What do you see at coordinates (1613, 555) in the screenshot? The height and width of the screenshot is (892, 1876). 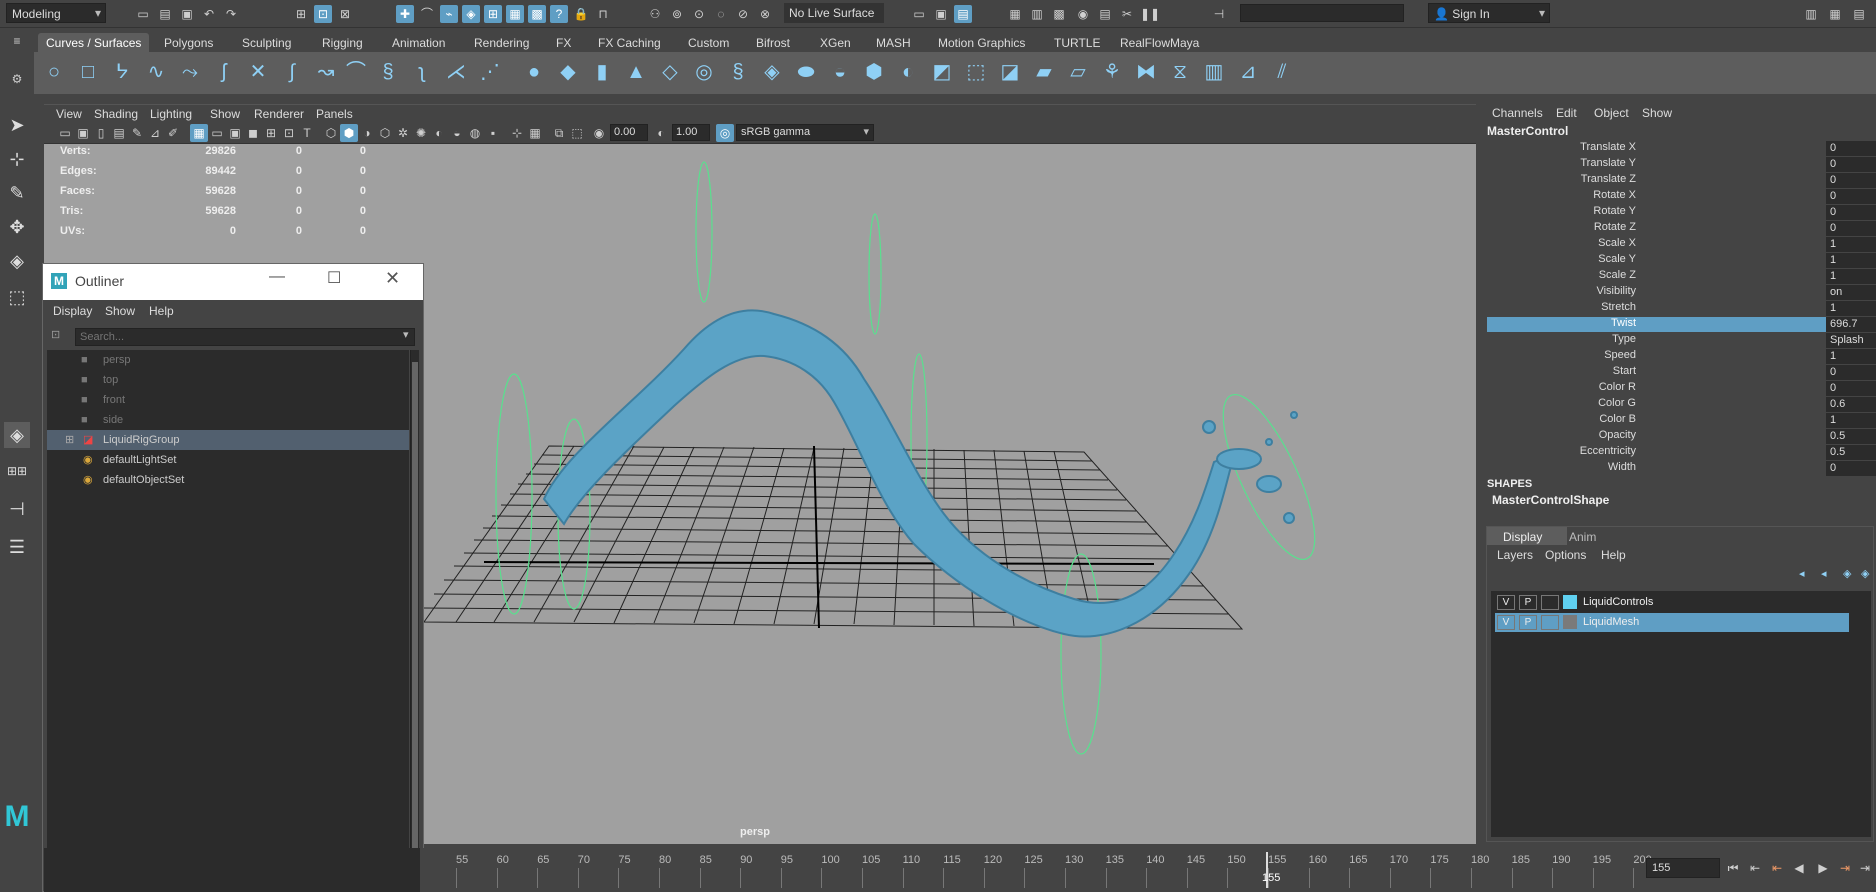 I see `layers-menu-help: Help` at bounding box center [1613, 555].